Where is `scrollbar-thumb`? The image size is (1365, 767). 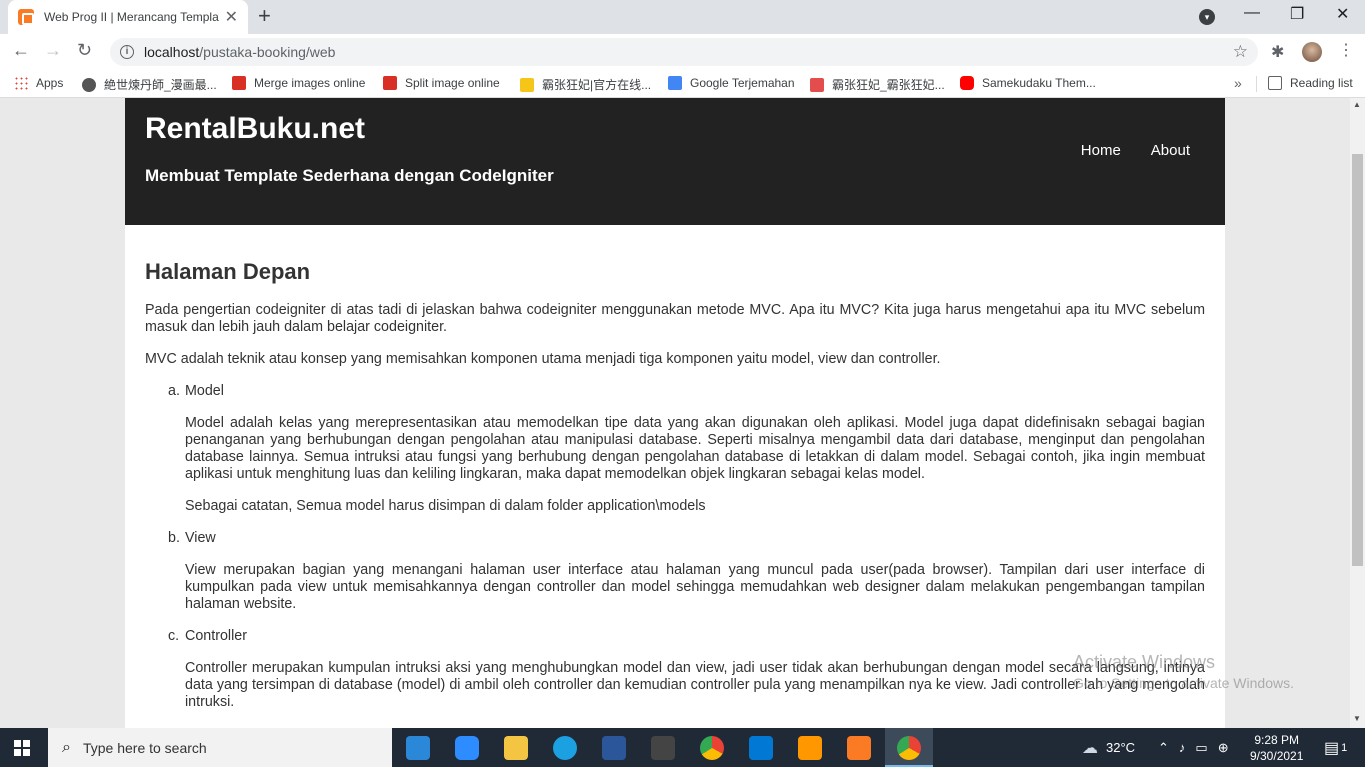 scrollbar-thumb is located at coordinates (1357, 360).